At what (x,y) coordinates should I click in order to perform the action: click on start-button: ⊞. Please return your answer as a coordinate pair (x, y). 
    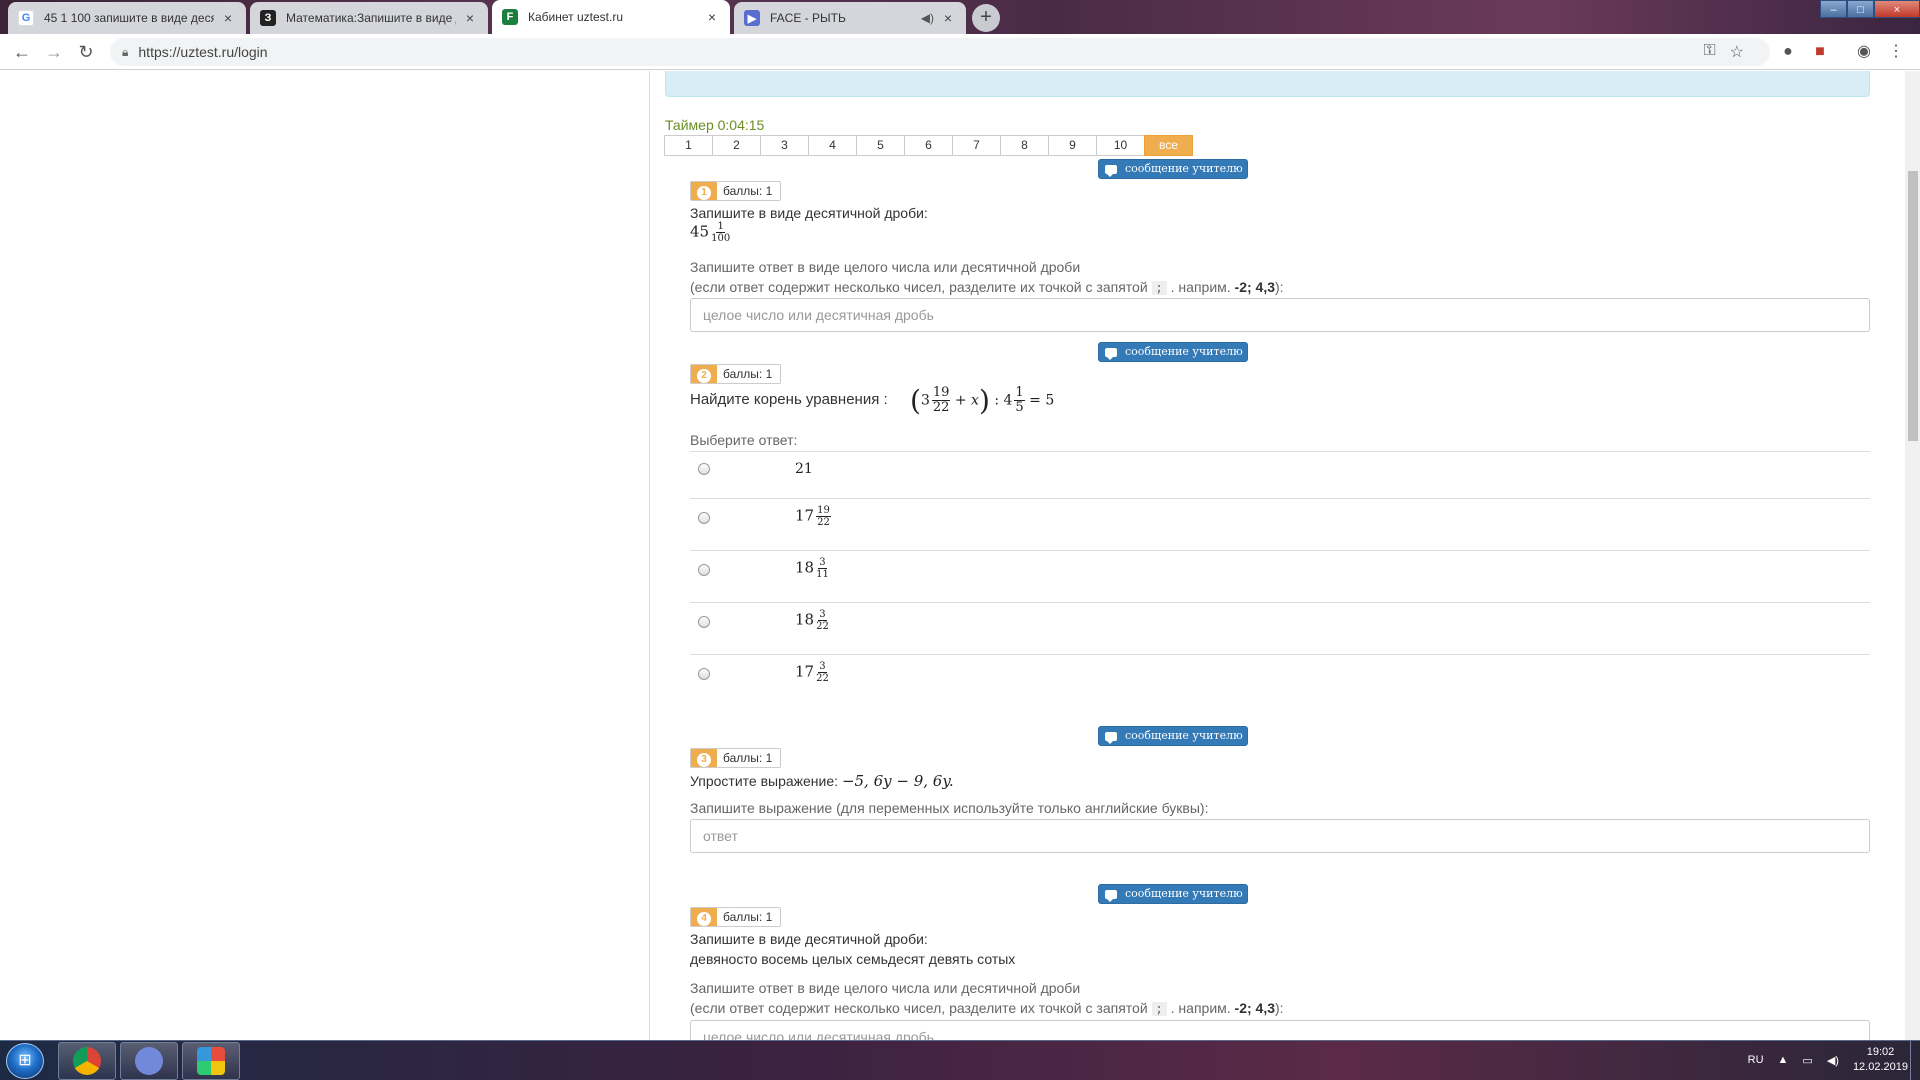
    Looking at the image, I should click on (25, 1061).